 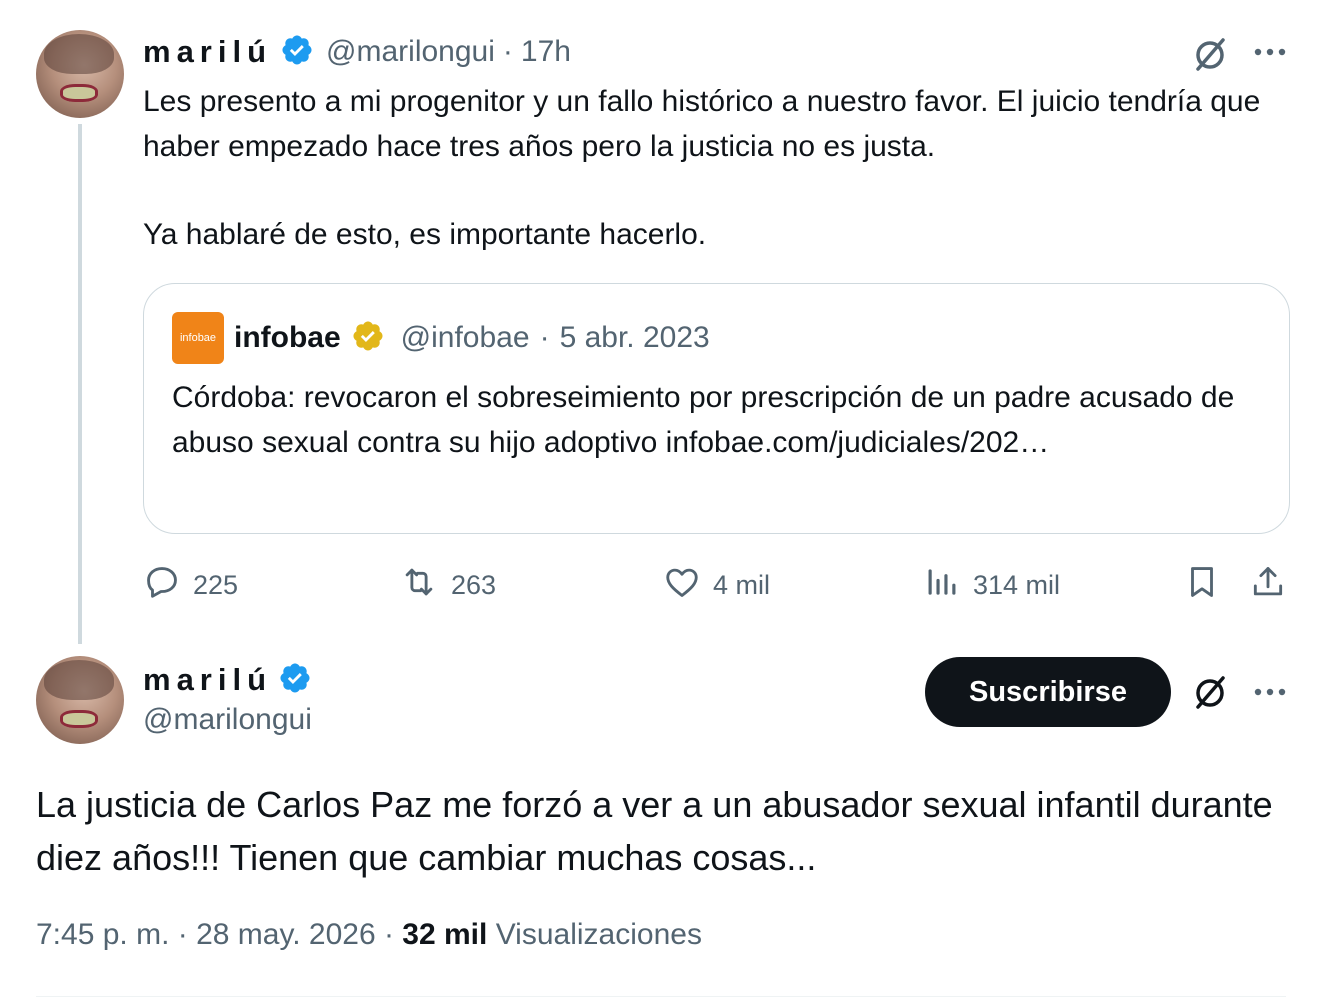 What do you see at coordinates (1048, 692) in the screenshot?
I see `subscribe-button: Suscribirse` at bounding box center [1048, 692].